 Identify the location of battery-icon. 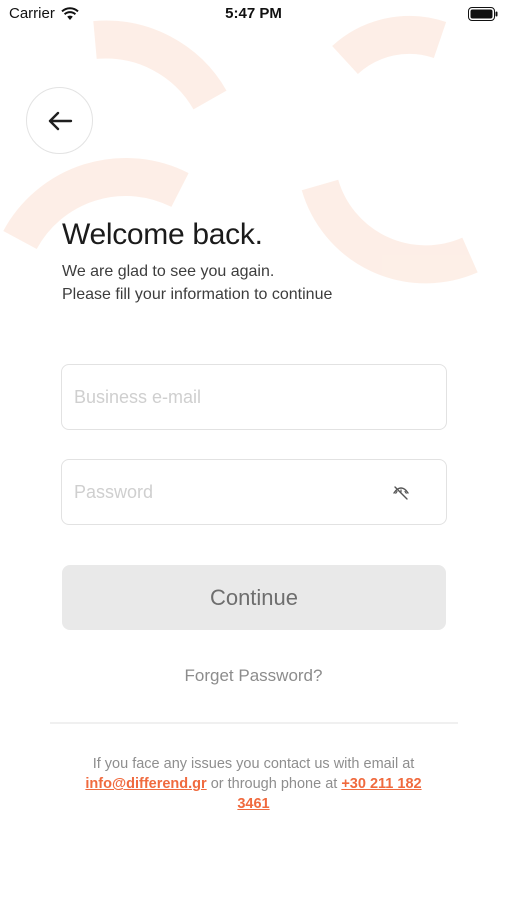
(483, 14).